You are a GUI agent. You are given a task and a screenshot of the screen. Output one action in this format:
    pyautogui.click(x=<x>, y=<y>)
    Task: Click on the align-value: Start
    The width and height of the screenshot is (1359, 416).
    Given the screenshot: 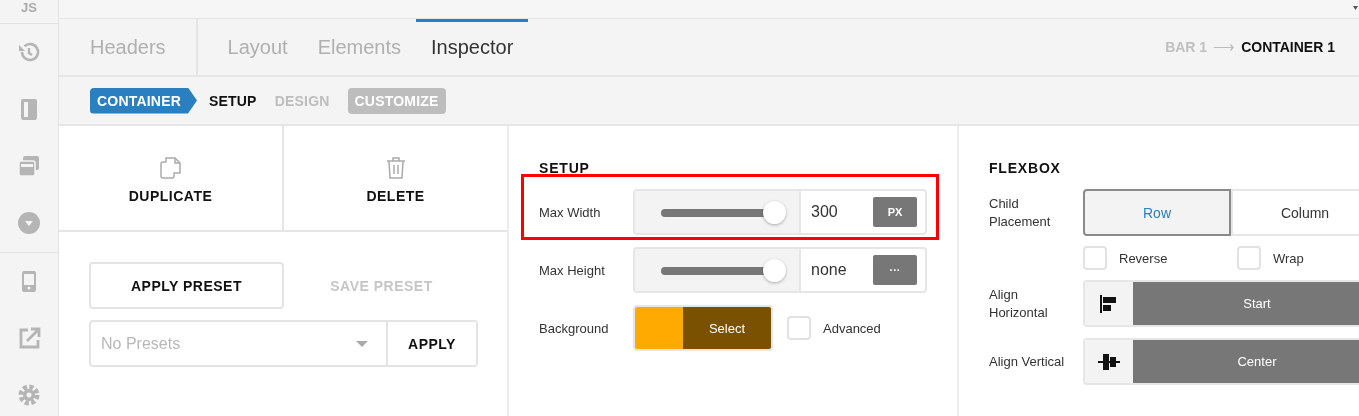 What is the action you would take?
    pyautogui.click(x=1246, y=303)
    